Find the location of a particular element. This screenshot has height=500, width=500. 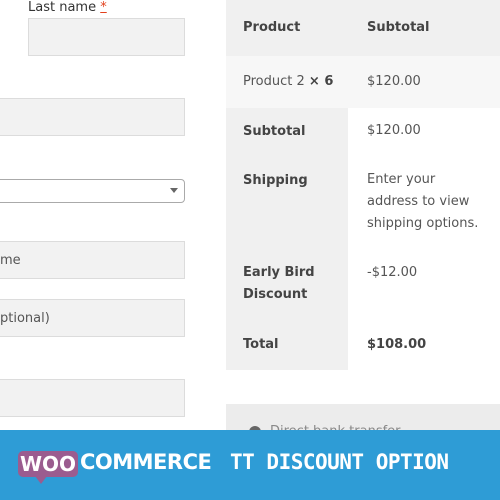

street-address-input: me is located at coordinates (92, 260).